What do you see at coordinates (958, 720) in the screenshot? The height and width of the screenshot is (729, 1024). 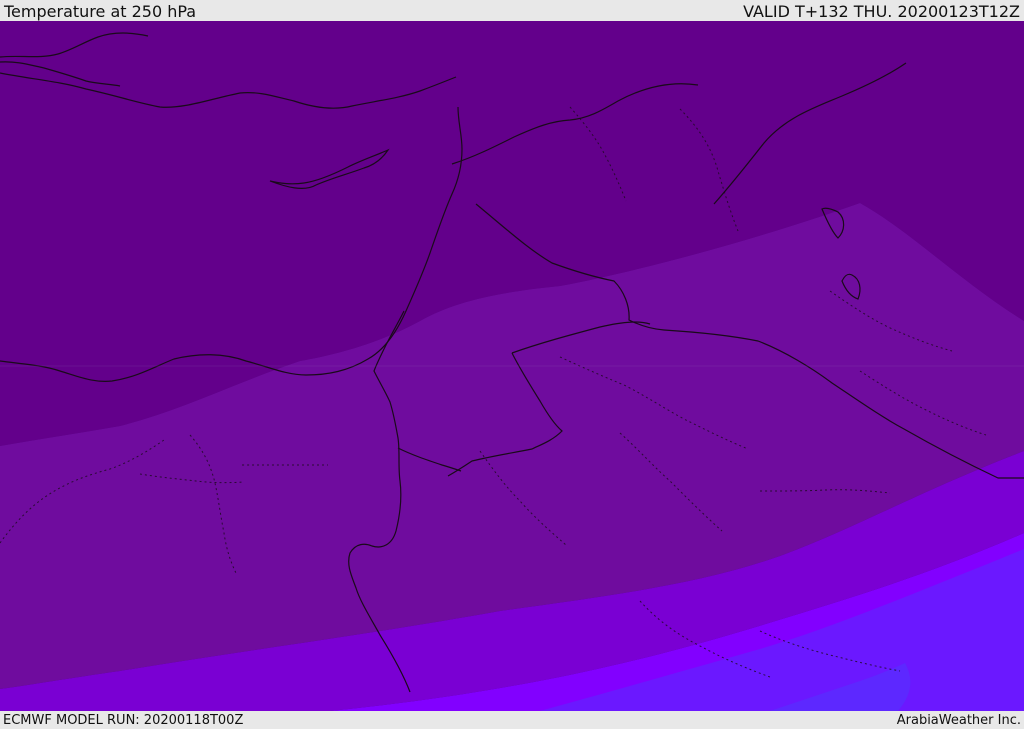 I see `map-credit: ArabiaWeather Inc.` at bounding box center [958, 720].